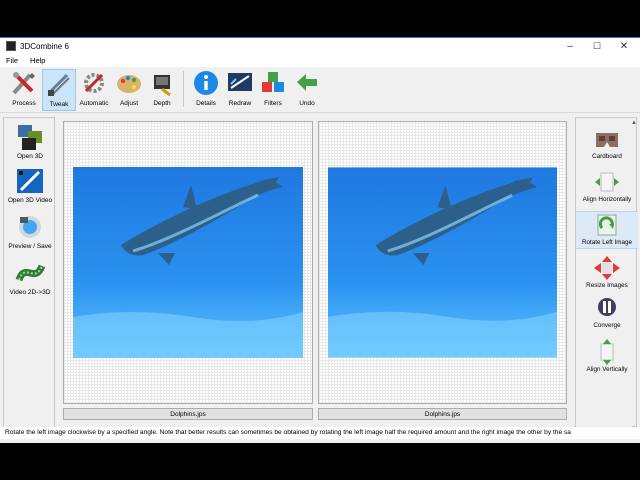 This screenshot has height=480, width=640. I want to click on palette-icon, so click(129, 83).